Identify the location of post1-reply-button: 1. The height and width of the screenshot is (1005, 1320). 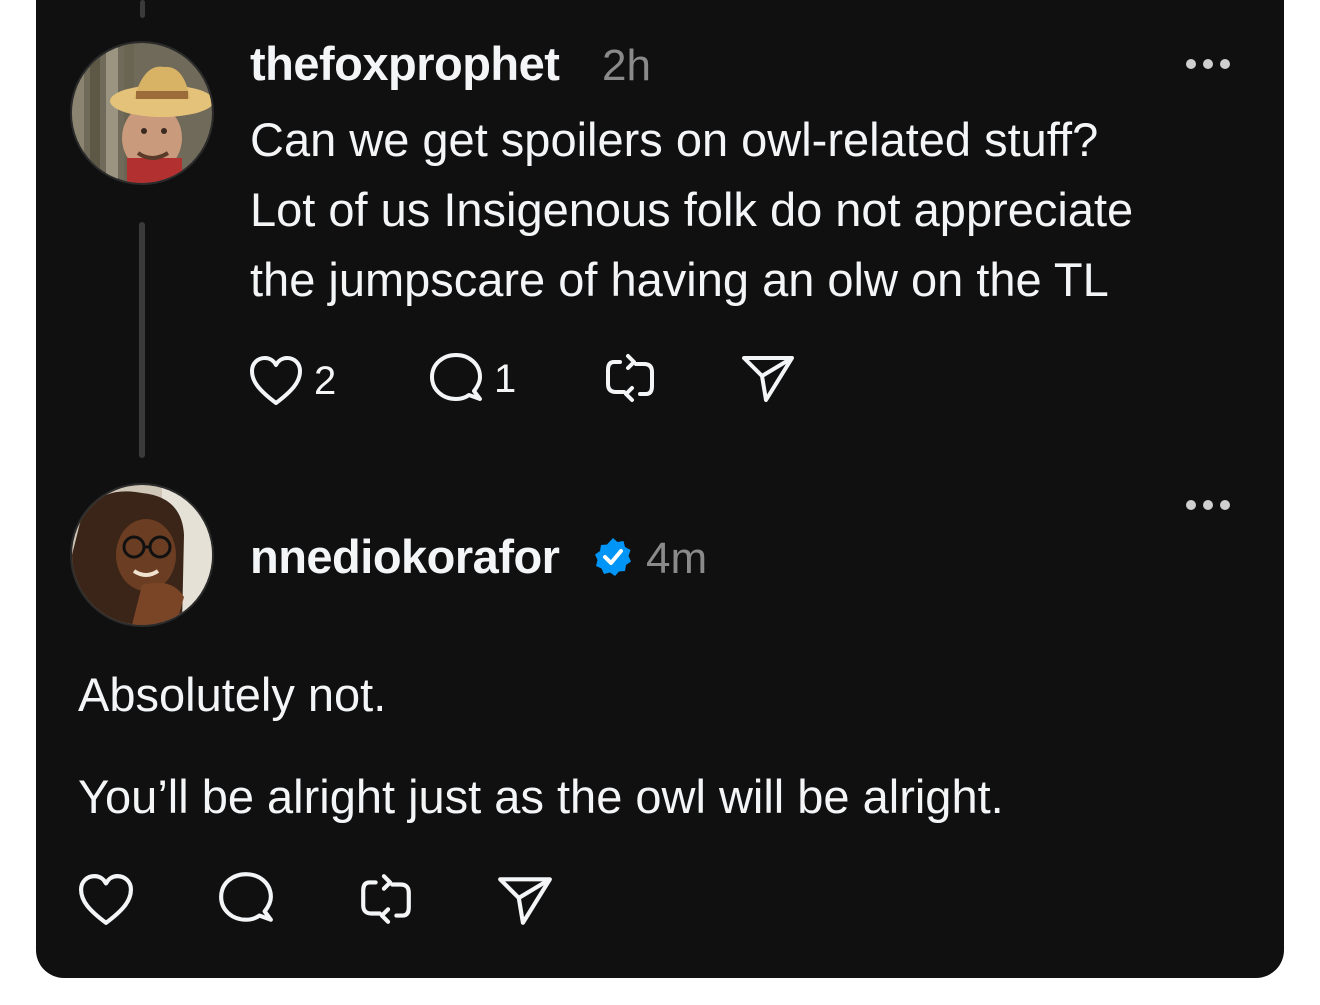
(472, 379).